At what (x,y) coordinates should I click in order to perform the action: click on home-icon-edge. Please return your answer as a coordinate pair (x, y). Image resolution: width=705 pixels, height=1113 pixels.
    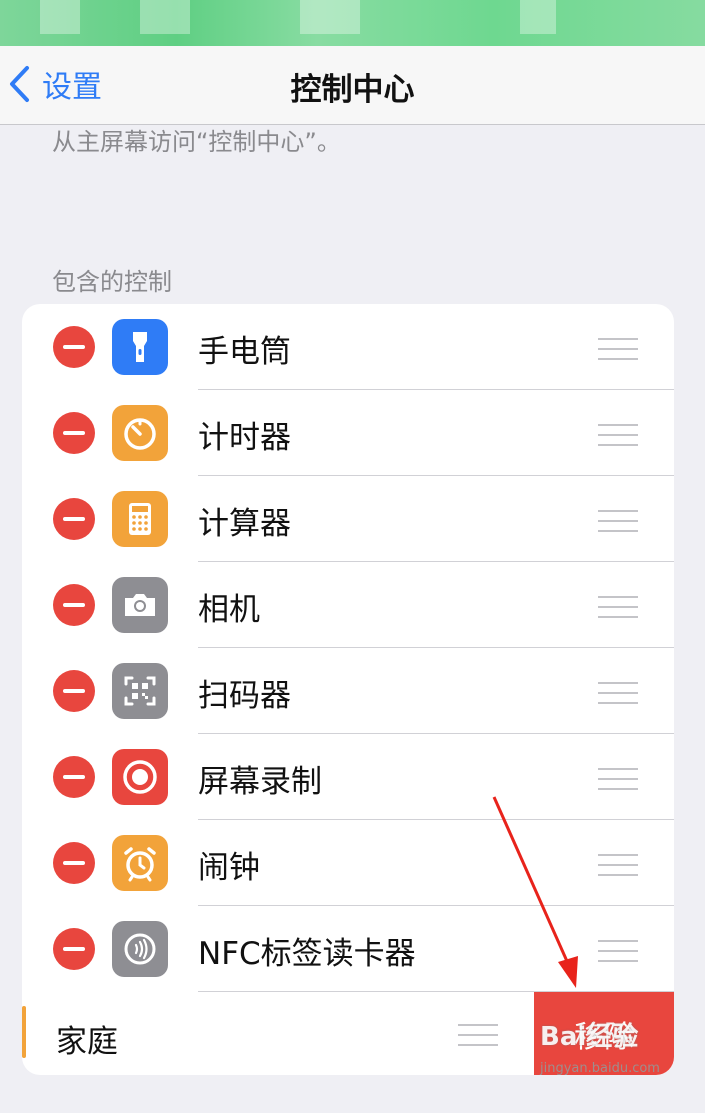
    Looking at the image, I should click on (24, 1032).